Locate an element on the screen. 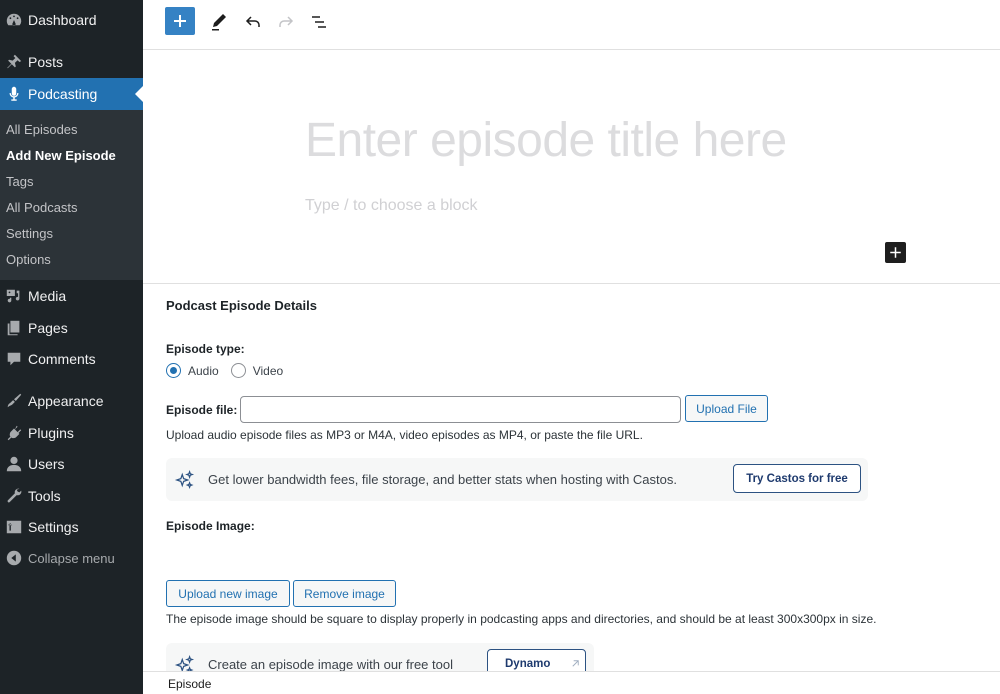 The height and width of the screenshot is (694, 1000). episode-type-radio-group: Audio Video is located at coordinates (230, 370).